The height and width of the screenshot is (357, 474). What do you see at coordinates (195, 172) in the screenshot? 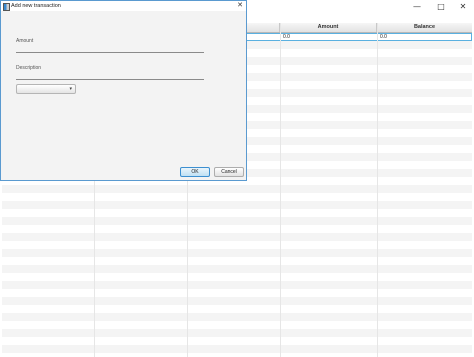
I see `ok-button: OK` at bounding box center [195, 172].